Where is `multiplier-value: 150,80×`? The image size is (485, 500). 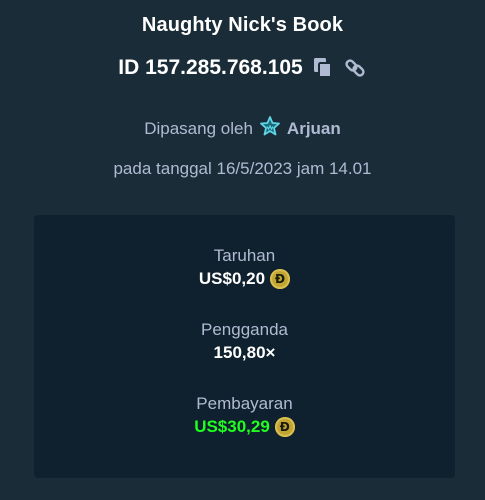
multiplier-value: 150,80× is located at coordinates (244, 352).